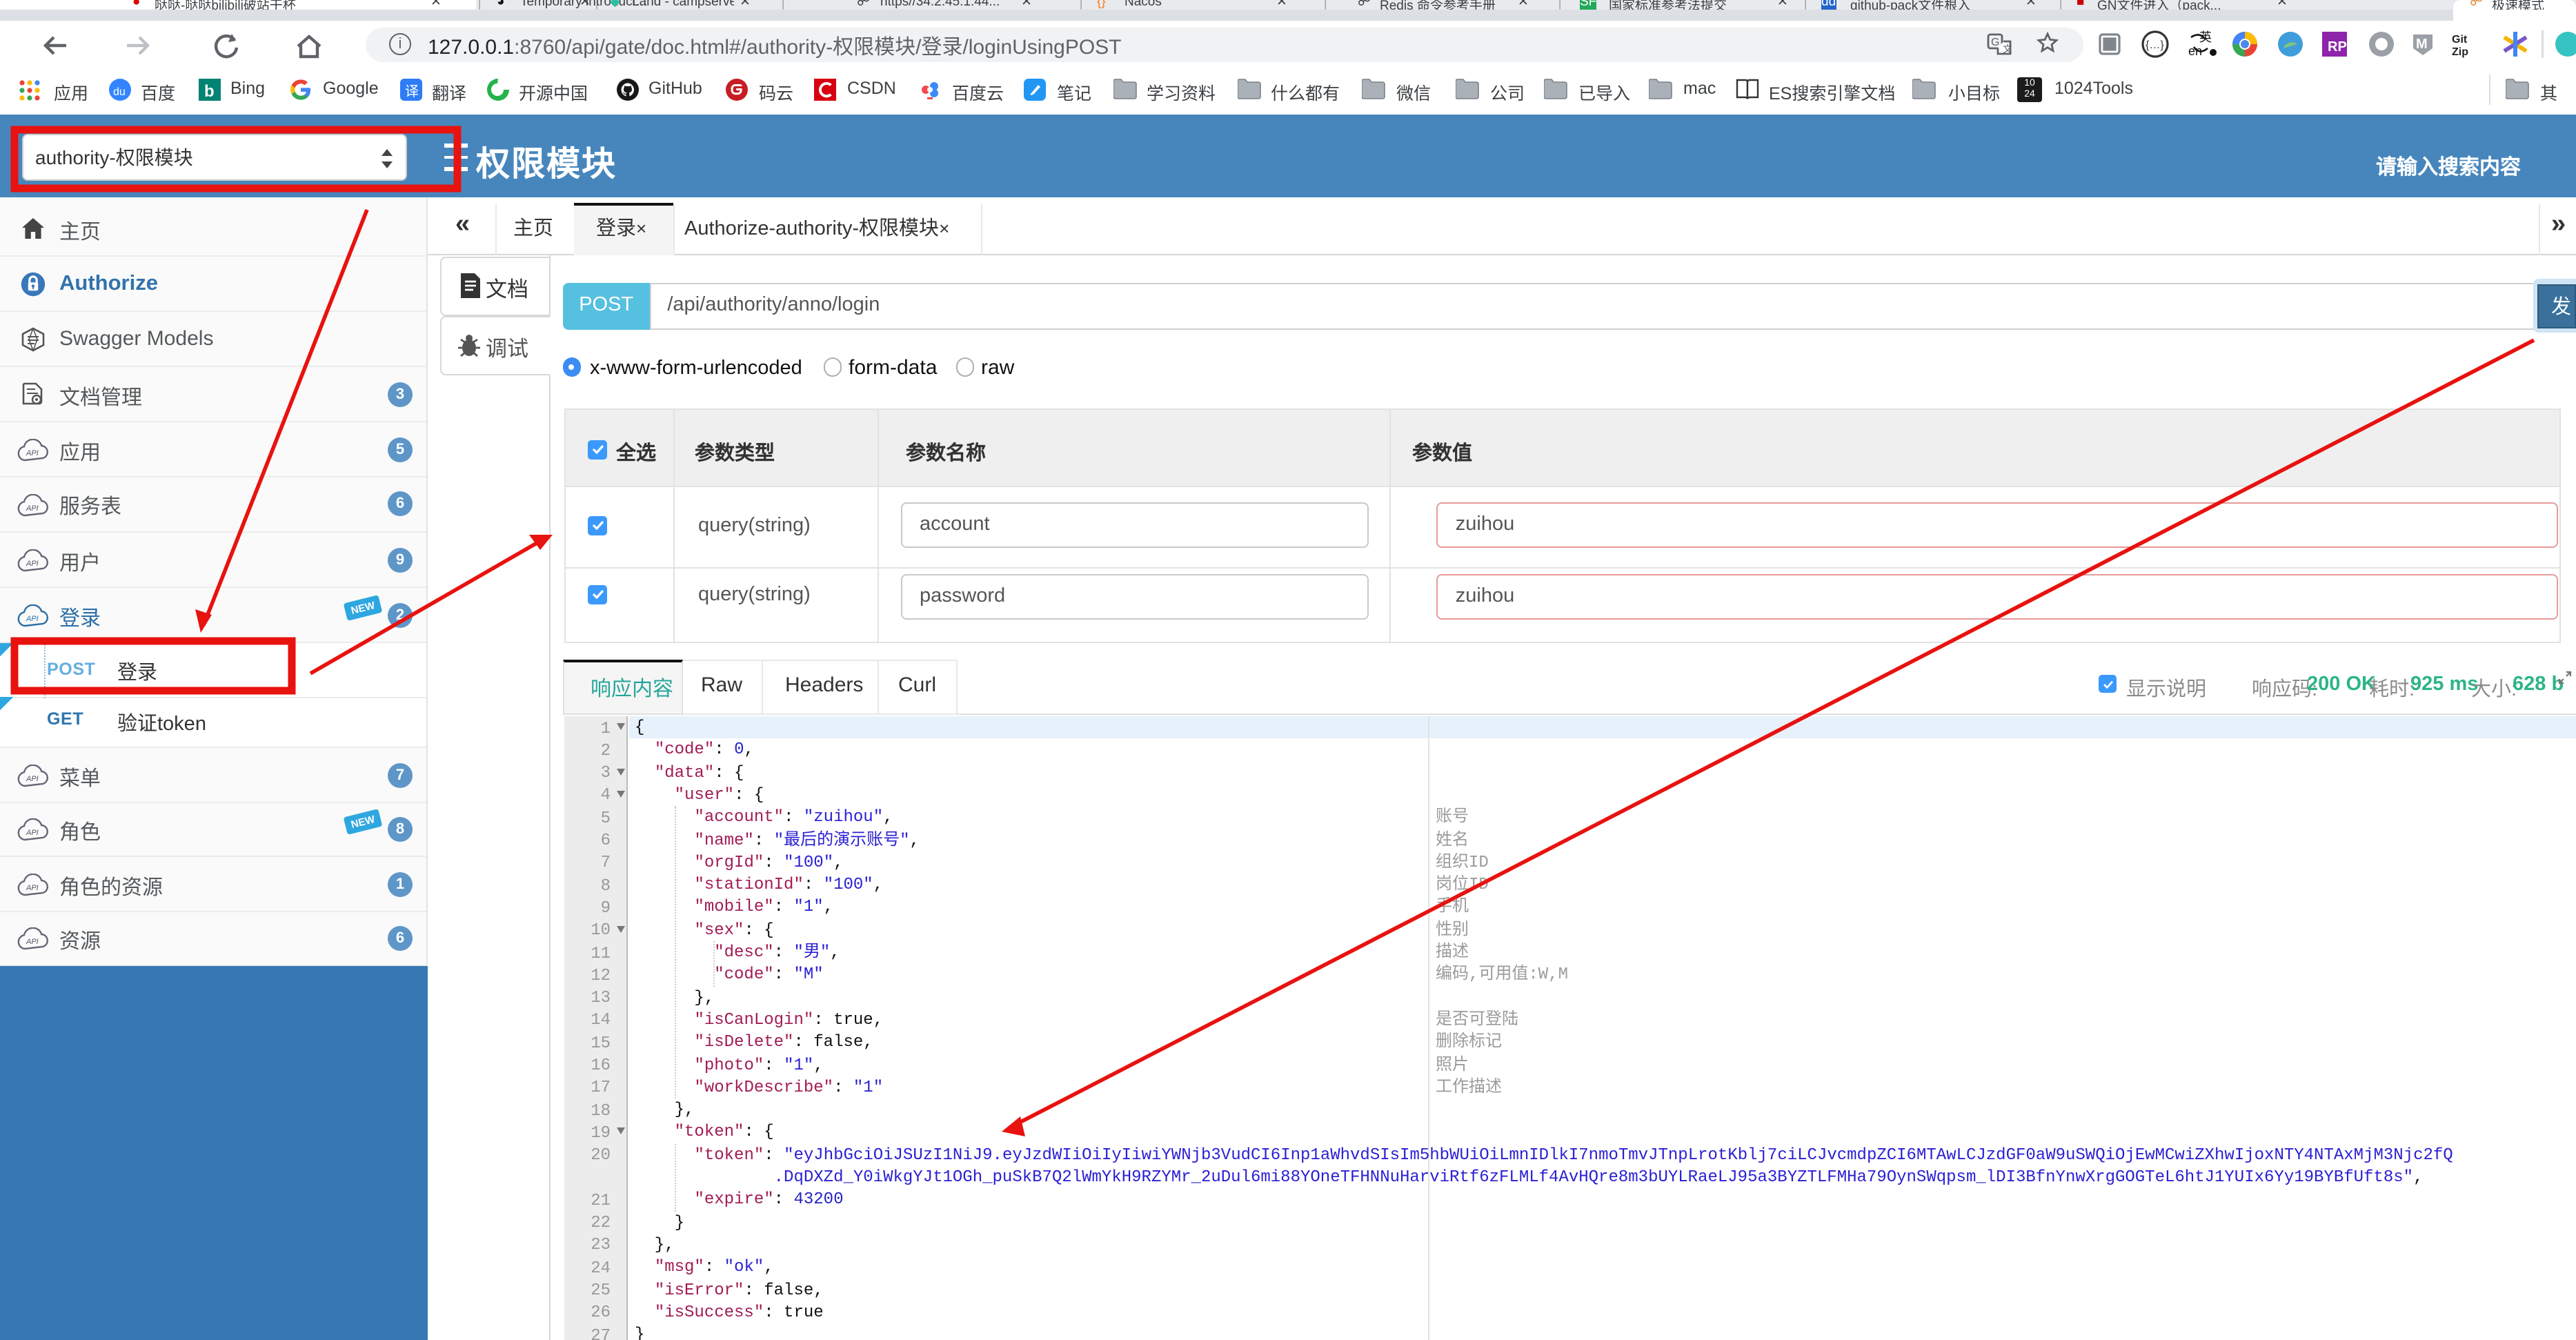 This screenshot has width=2576, height=1340. I want to click on svg-text: Git, so click(2460, 39).